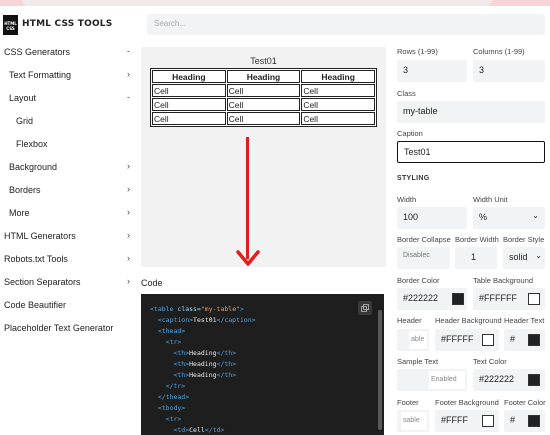 Image resolution: width=550 pixels, height=435 pixels. I want to click on footer-toggle-field: sable, so click(413, 421).